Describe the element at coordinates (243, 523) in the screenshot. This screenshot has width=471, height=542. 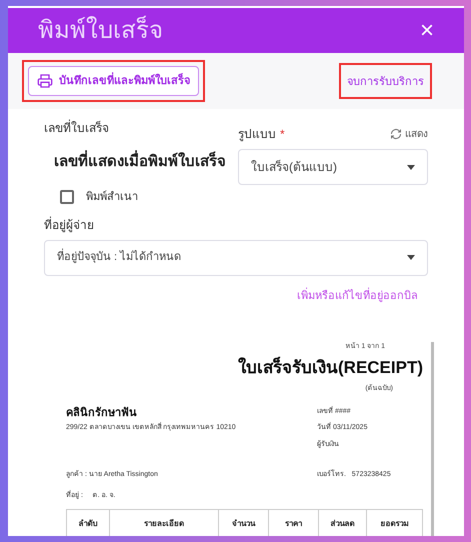
I see `column-header: จำนวน` at that location.